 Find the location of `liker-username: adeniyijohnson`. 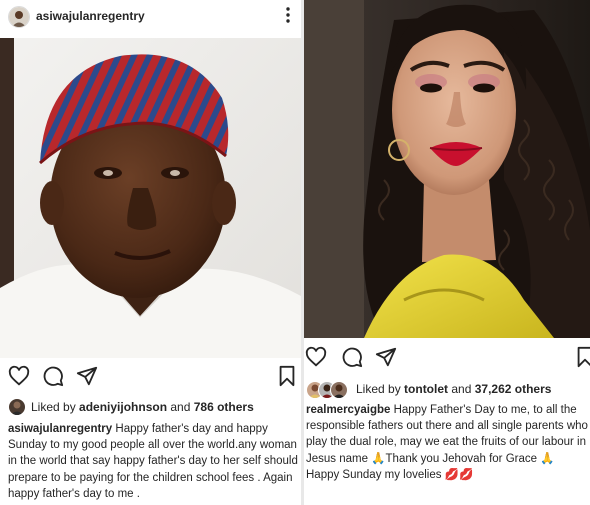

liker-username: adeniyijohnson is located at coordinates (123, 407).